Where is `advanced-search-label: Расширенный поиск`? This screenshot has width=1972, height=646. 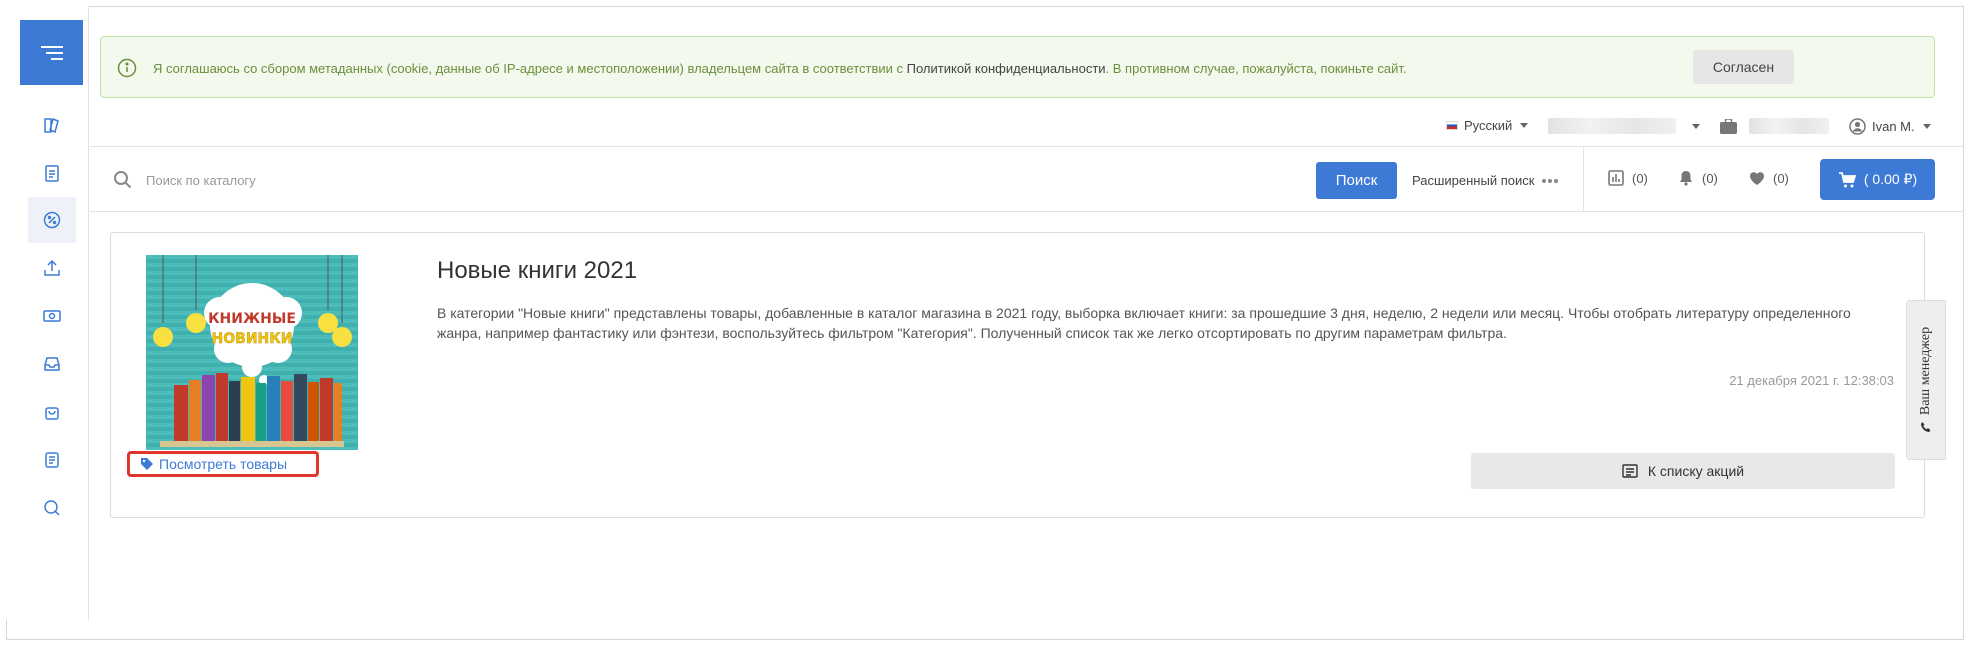
advanced-search-label: Расширенный поиск is located at coordinates (1473, 180).